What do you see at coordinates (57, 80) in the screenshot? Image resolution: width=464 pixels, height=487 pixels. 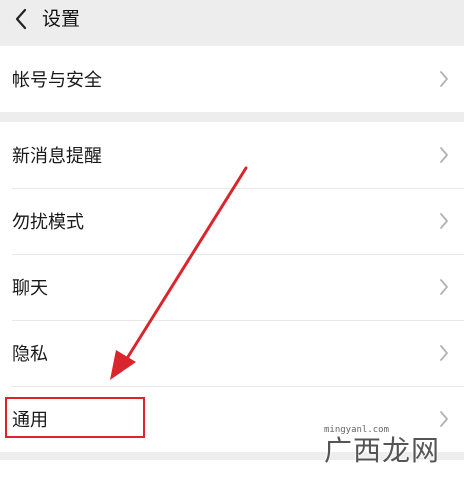 I see `settings-item-label: 帐号与安全` at bounding box center [57, 80].